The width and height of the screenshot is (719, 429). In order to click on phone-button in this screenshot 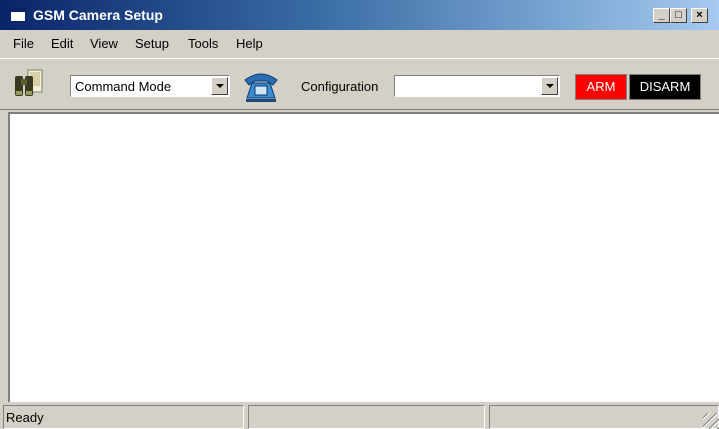, I will do `click(260, 84)`.